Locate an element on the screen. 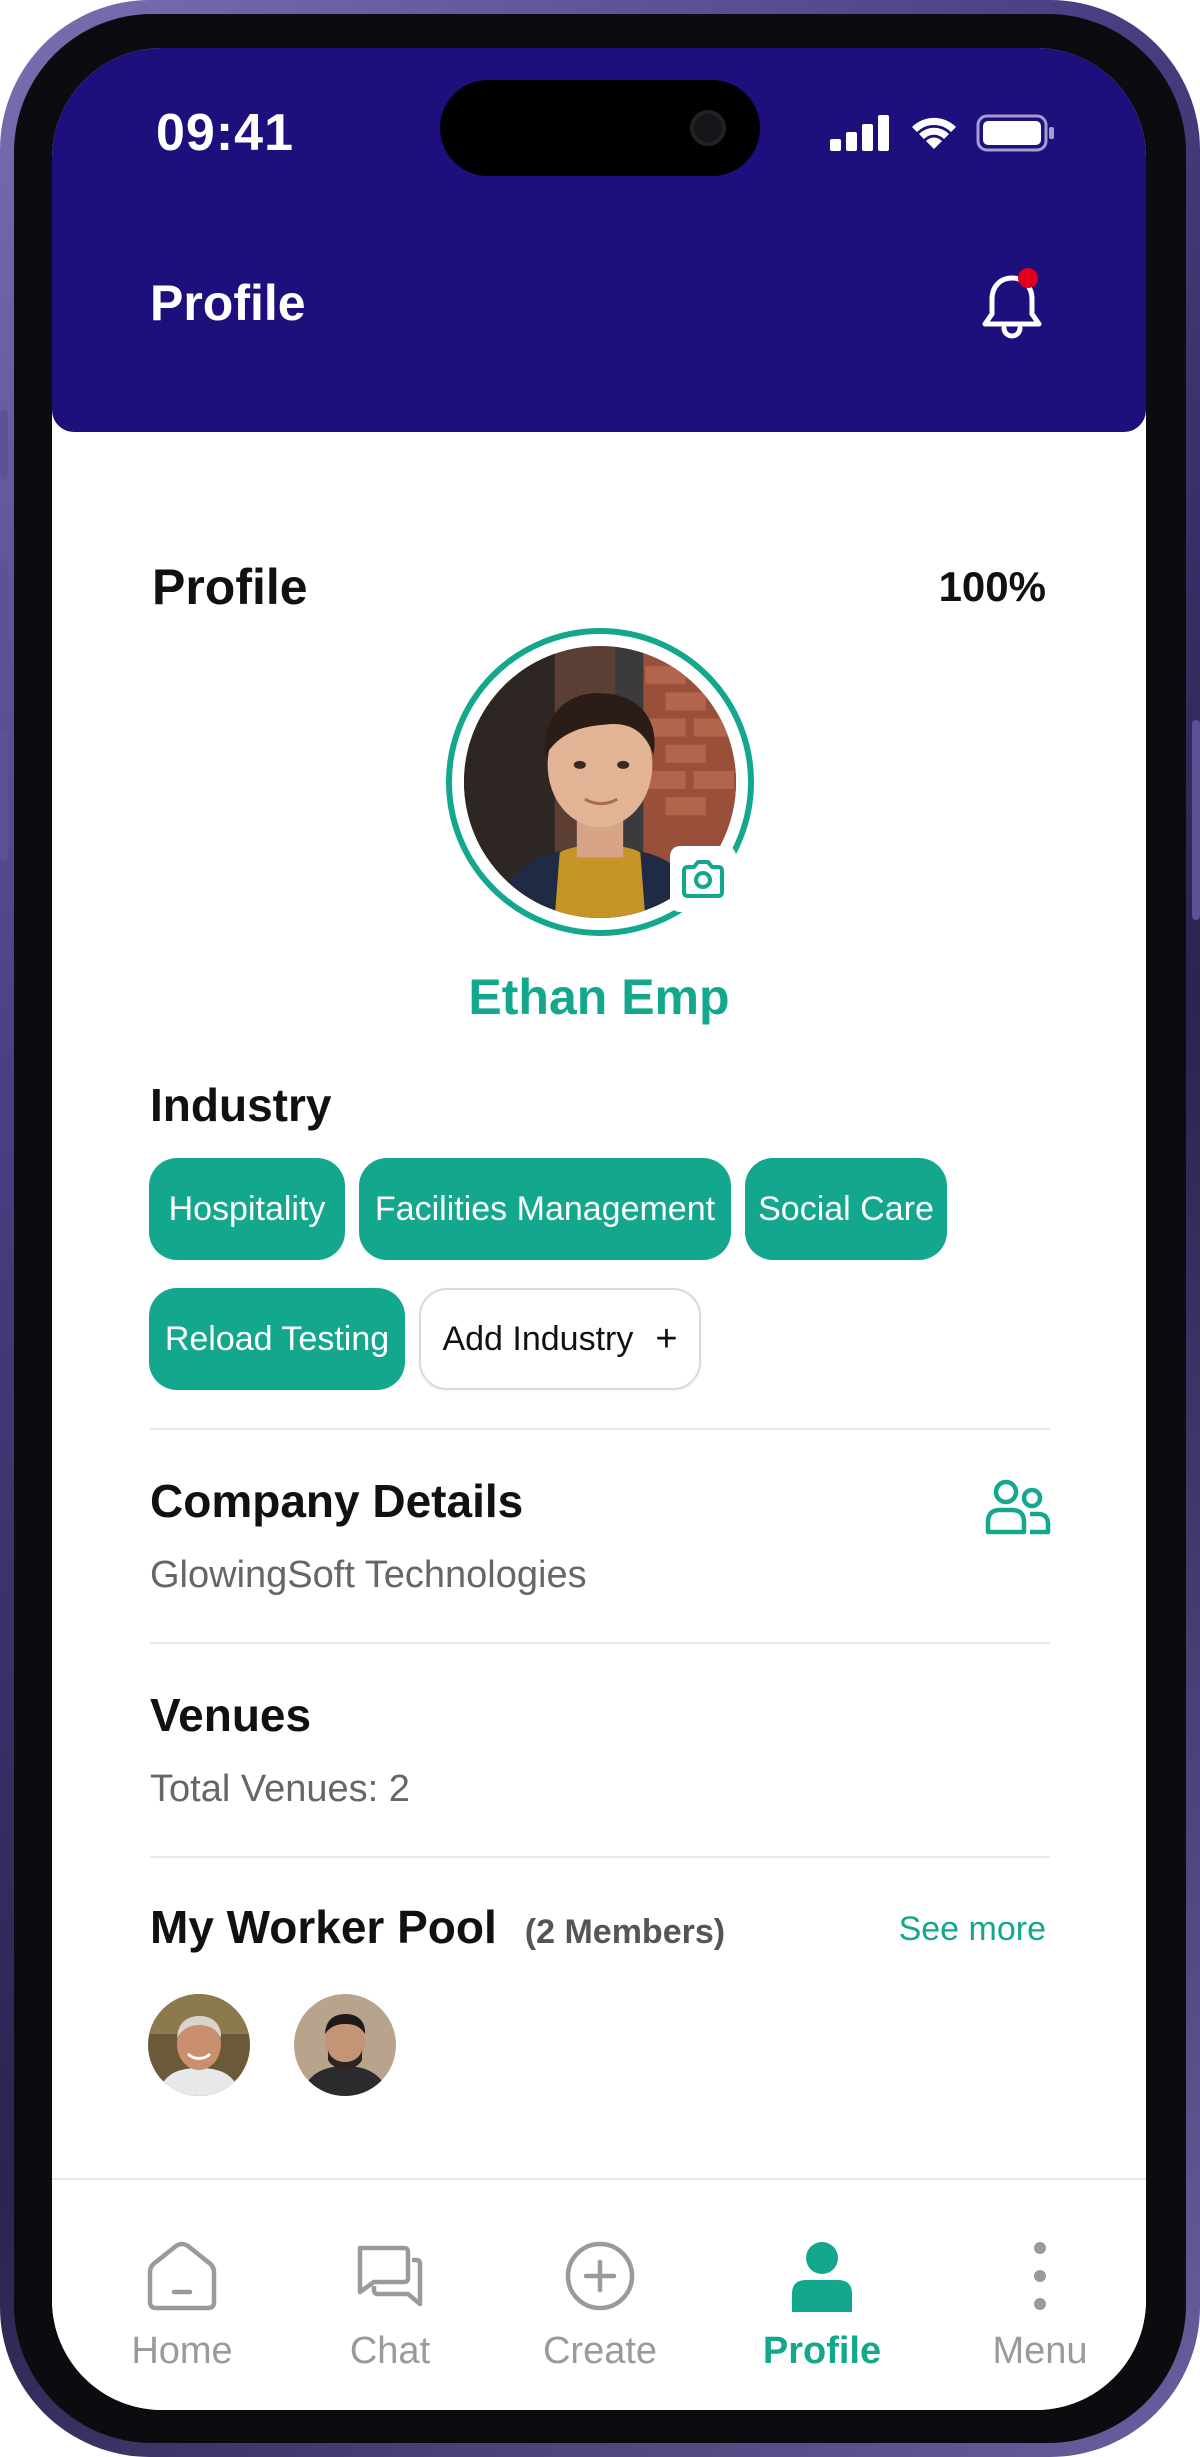 Image resolution: width=1200 pixels, height=2457 pixels. bottom-tab-bar: Home Chat Create Profile Menu is located at coordinates (599, 2294).